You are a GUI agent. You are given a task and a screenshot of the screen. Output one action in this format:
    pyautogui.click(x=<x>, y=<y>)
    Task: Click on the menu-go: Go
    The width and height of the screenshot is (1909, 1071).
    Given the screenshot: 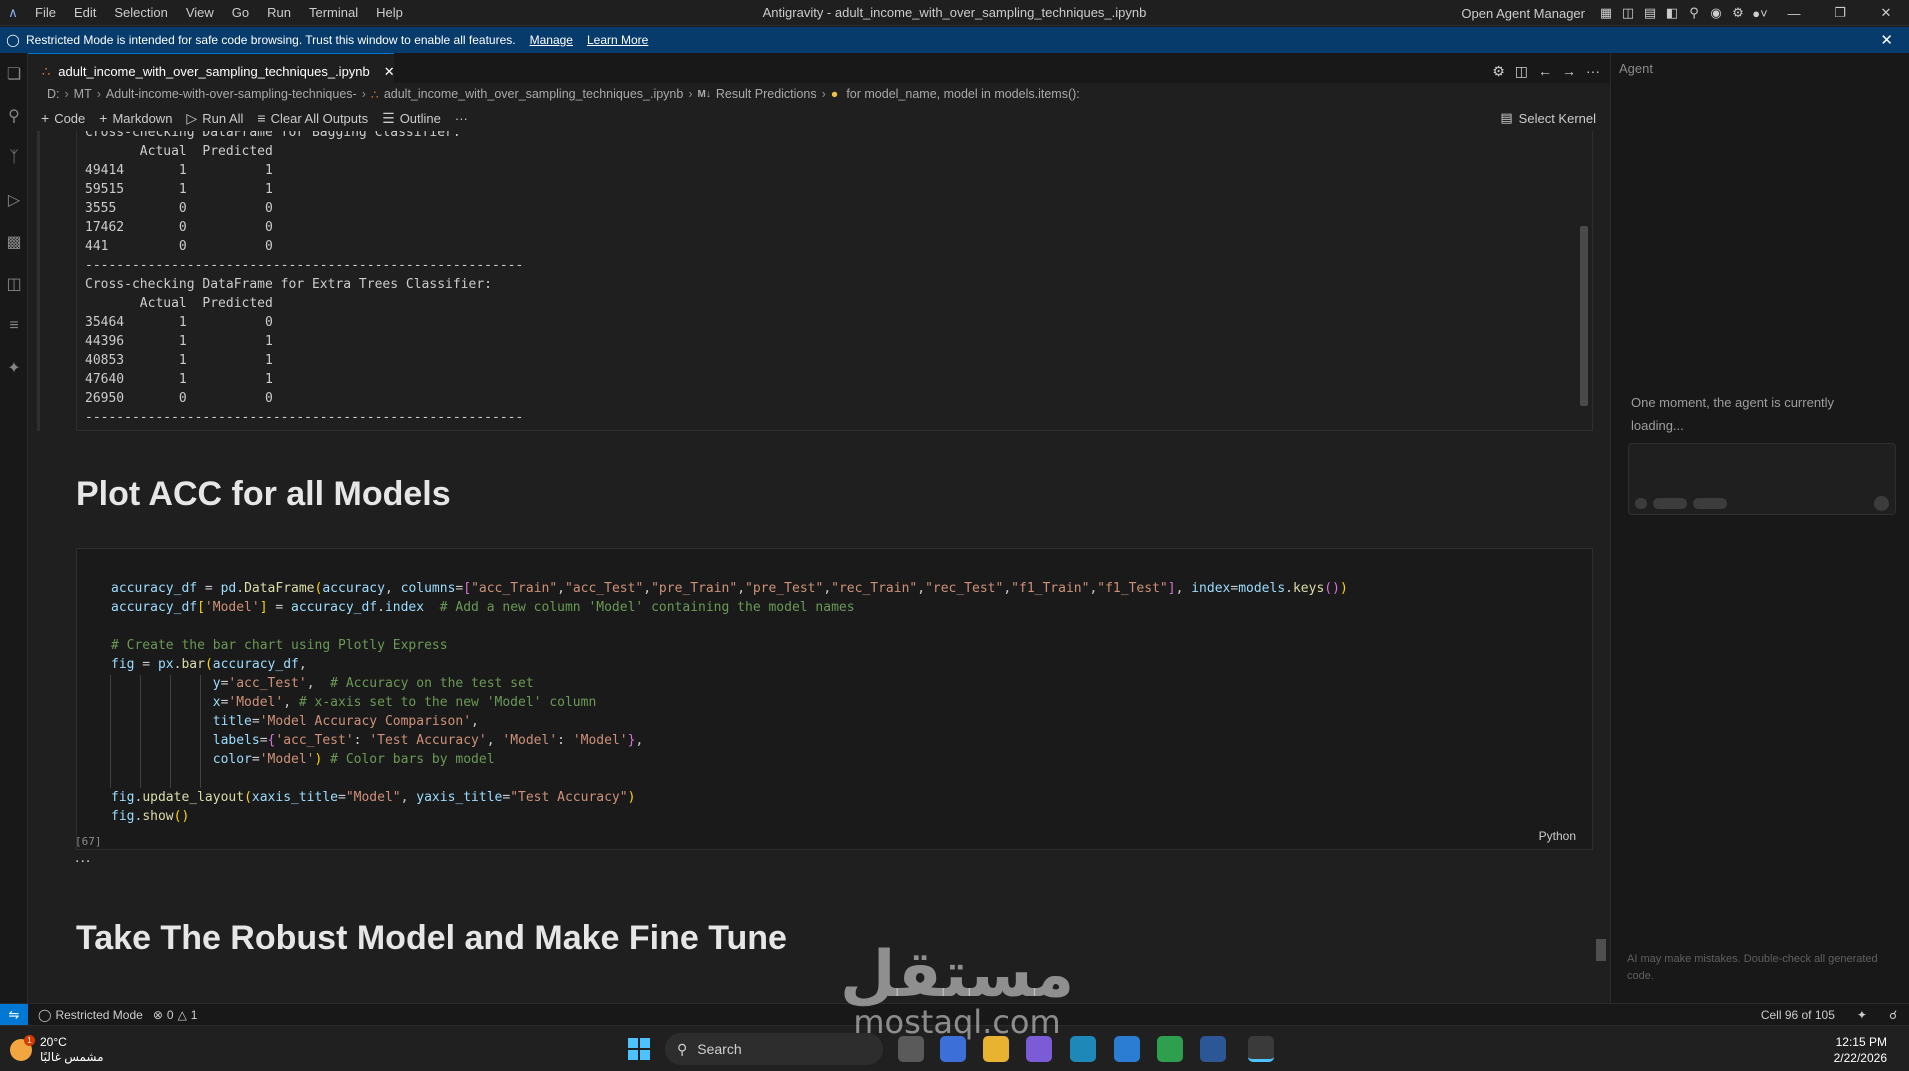 What is the action you would take?
    pyautogui.click(x=240, y=12)
    